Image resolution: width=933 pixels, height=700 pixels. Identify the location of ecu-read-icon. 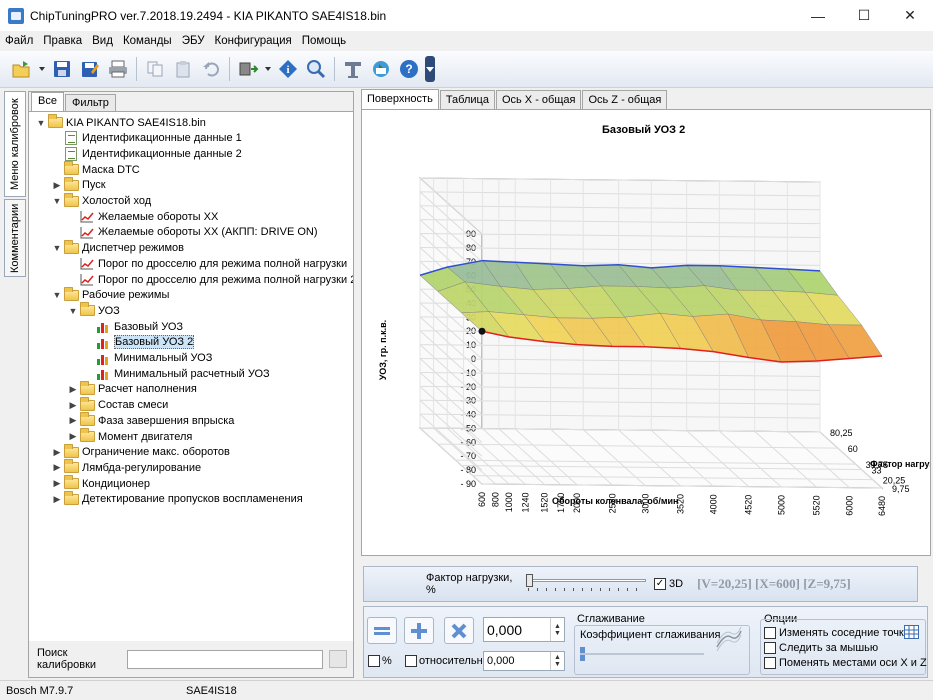
(248, 69).